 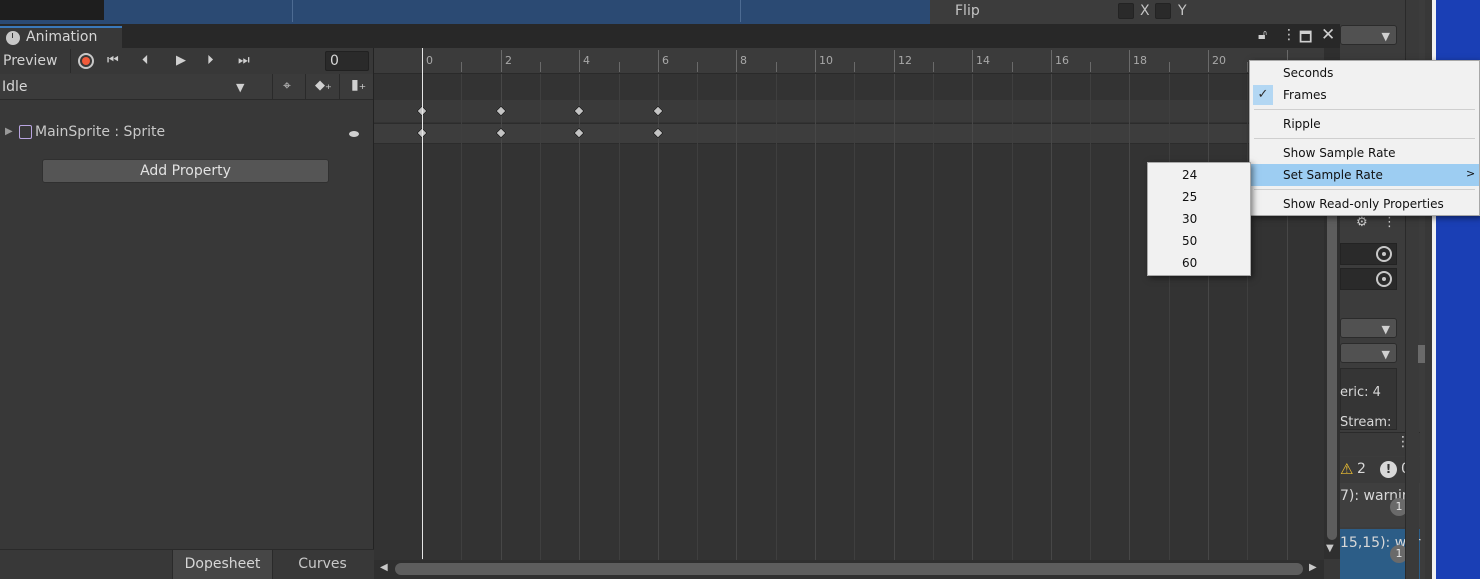 What do you see at coordinates (322, 87) in the screenshot?
I see `add-keyframe-button: ◆₊` at bounding box center [322, 87].